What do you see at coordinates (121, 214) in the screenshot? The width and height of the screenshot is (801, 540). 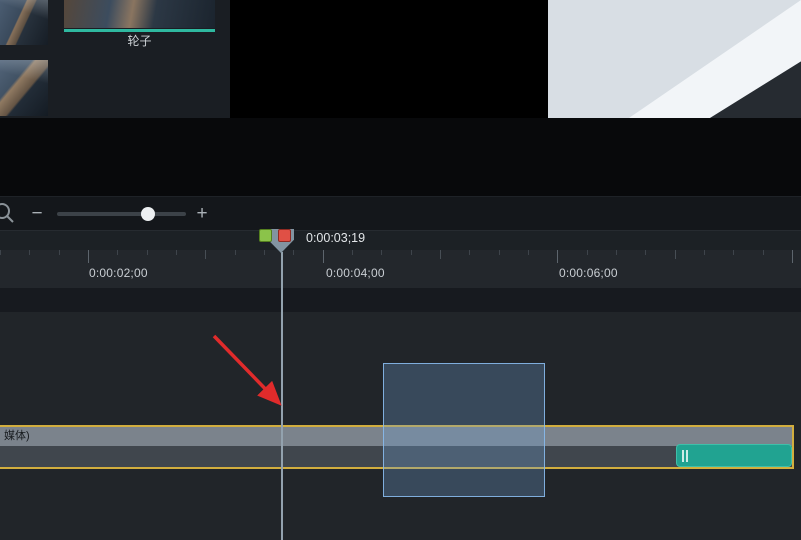 I see `zoom-slider-track` at bounding box center [121, 214].